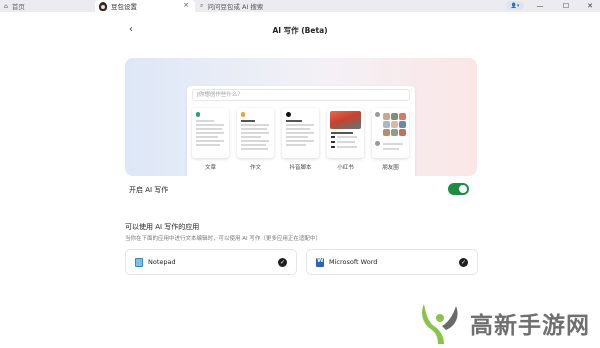 The image size is (600, 348). I want to click on template-card-article, so click(210, 133).